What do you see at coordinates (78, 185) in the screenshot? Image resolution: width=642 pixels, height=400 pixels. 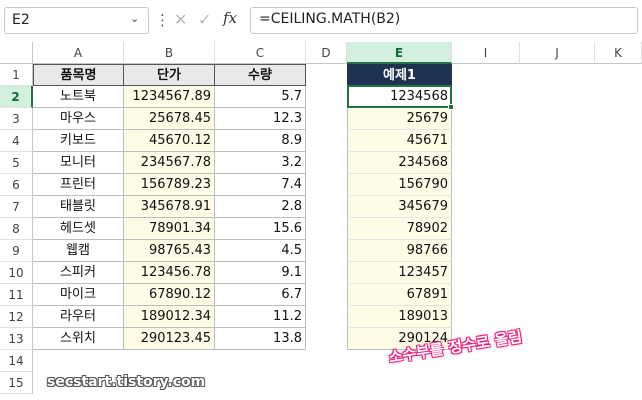 I see `table-cell-name: 프린터` at bounding box center [78, 185].